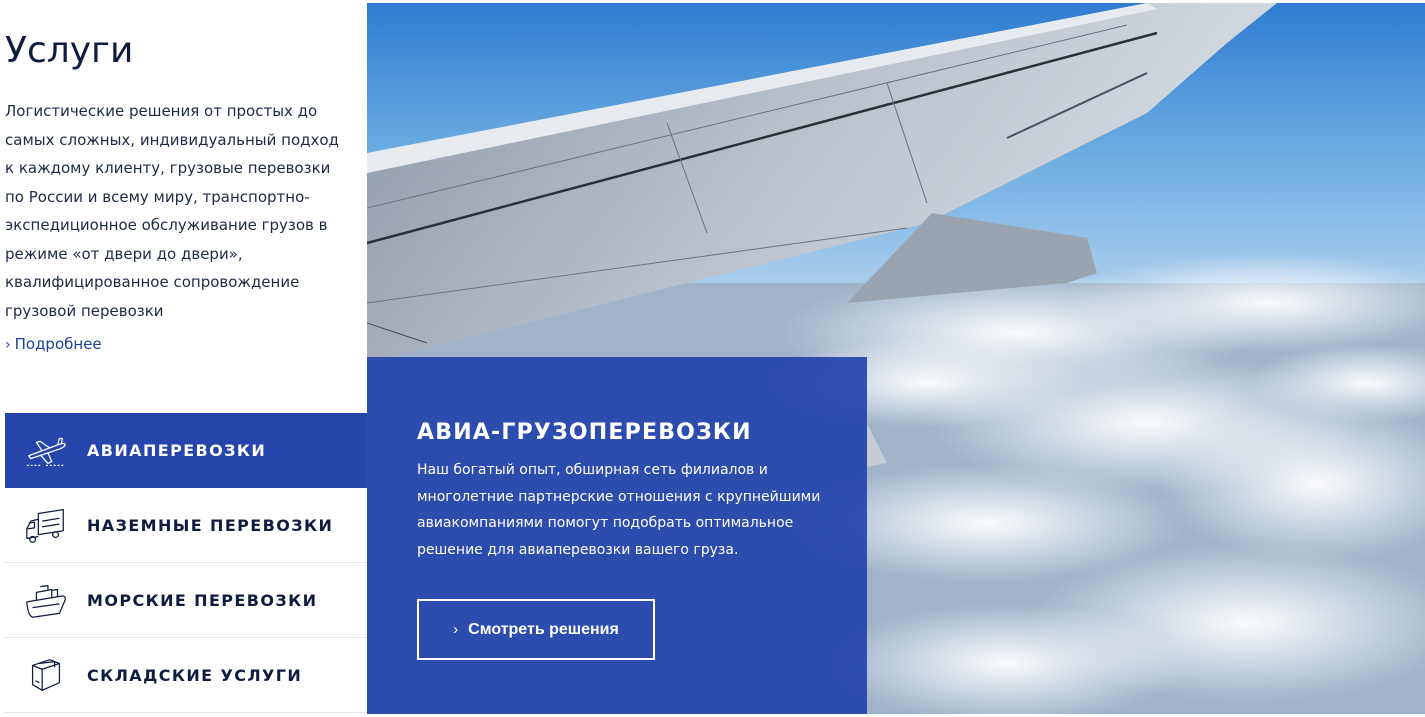 The height and width of the screenshot is (717, 1425). What do you see at coordinates (46, 450) in the screenshot?
I see `airplane-icon` at bounding box center [46, 450].